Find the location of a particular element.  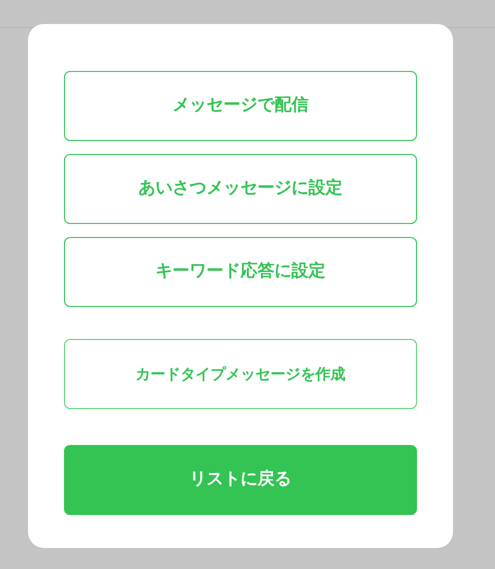

action-button: カードタイプメッセージを作成 is located at coordinates (240, 374).